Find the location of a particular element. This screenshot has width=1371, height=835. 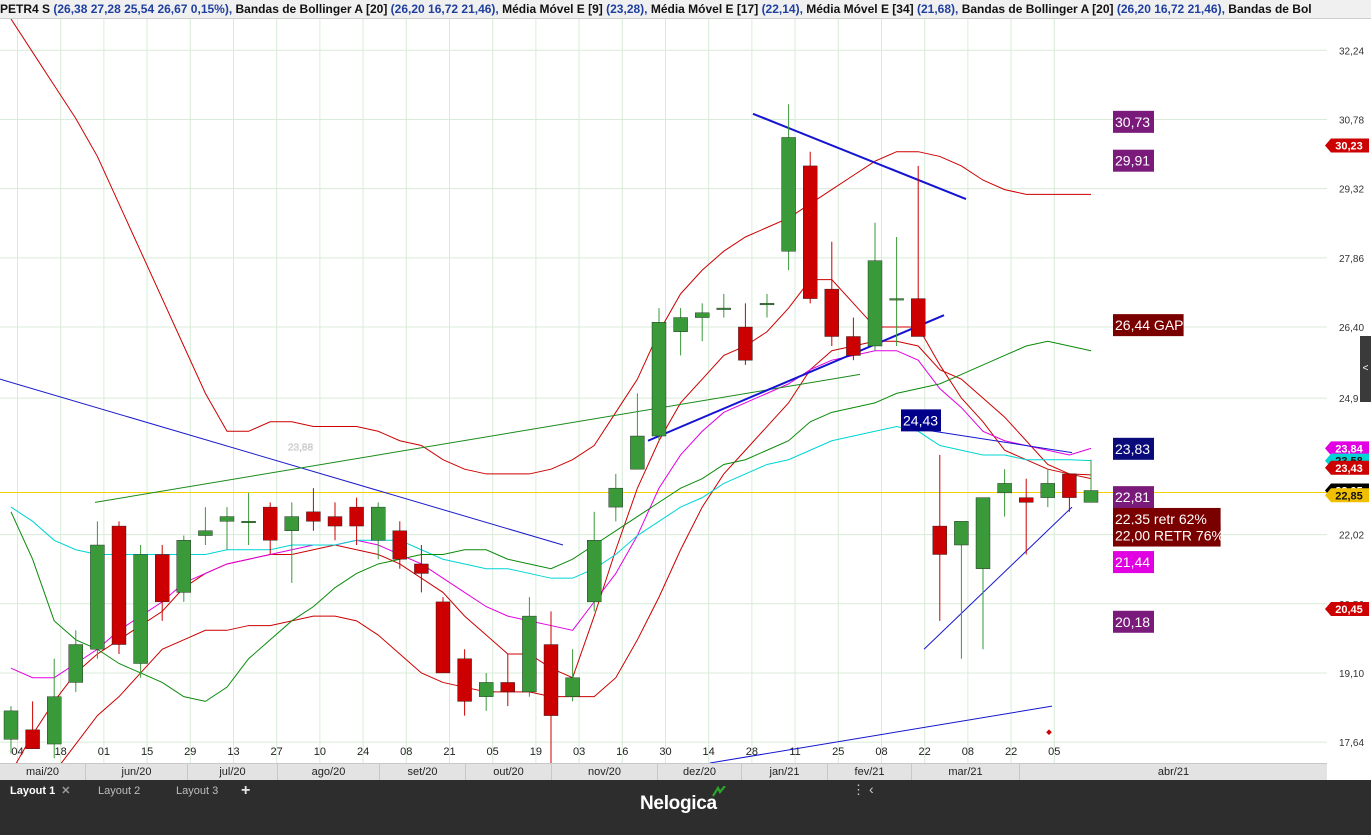

bollinger-2-label: Bandas de Bollinger A [20] is located at coordinates (1038, 9).